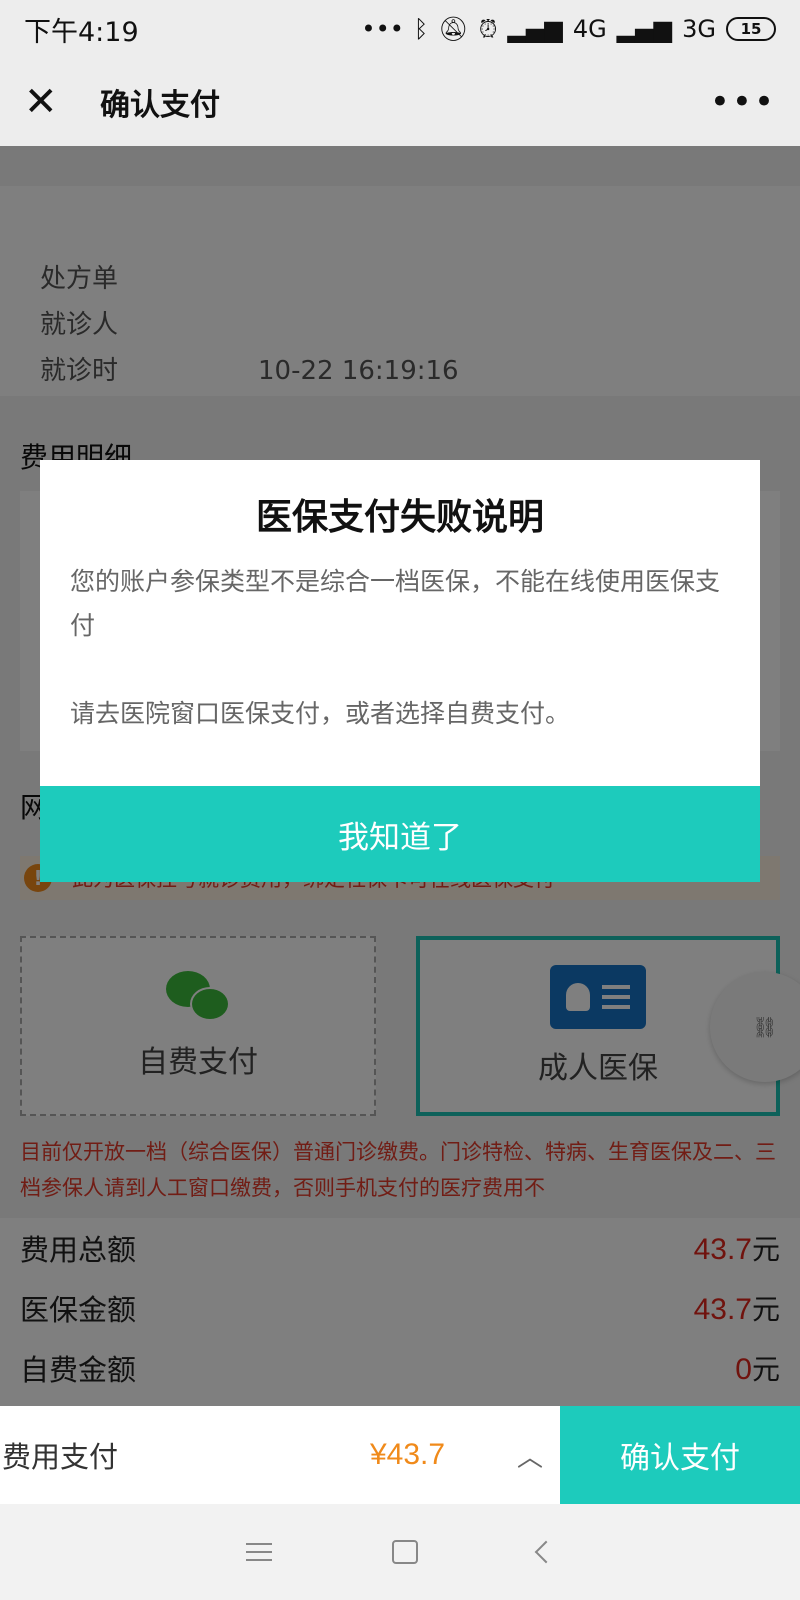  What do you see at coordinates (535, 29) in the screenshot?
I see `signal-icon: ▂▄▆` at bounding box center [535, 29].